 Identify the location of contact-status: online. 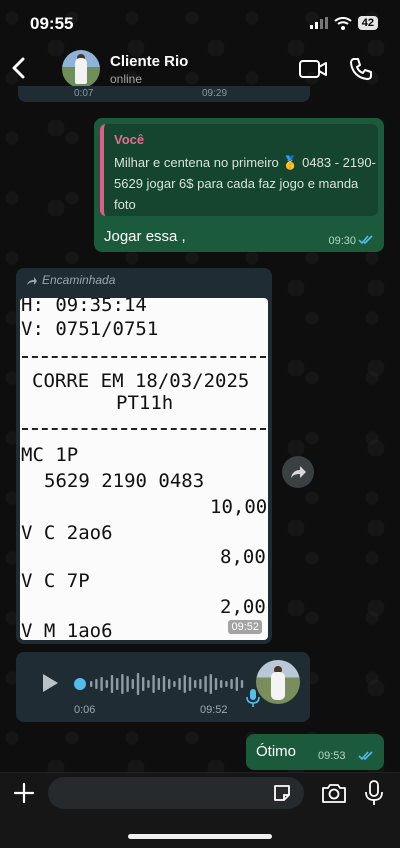
(126, 79).